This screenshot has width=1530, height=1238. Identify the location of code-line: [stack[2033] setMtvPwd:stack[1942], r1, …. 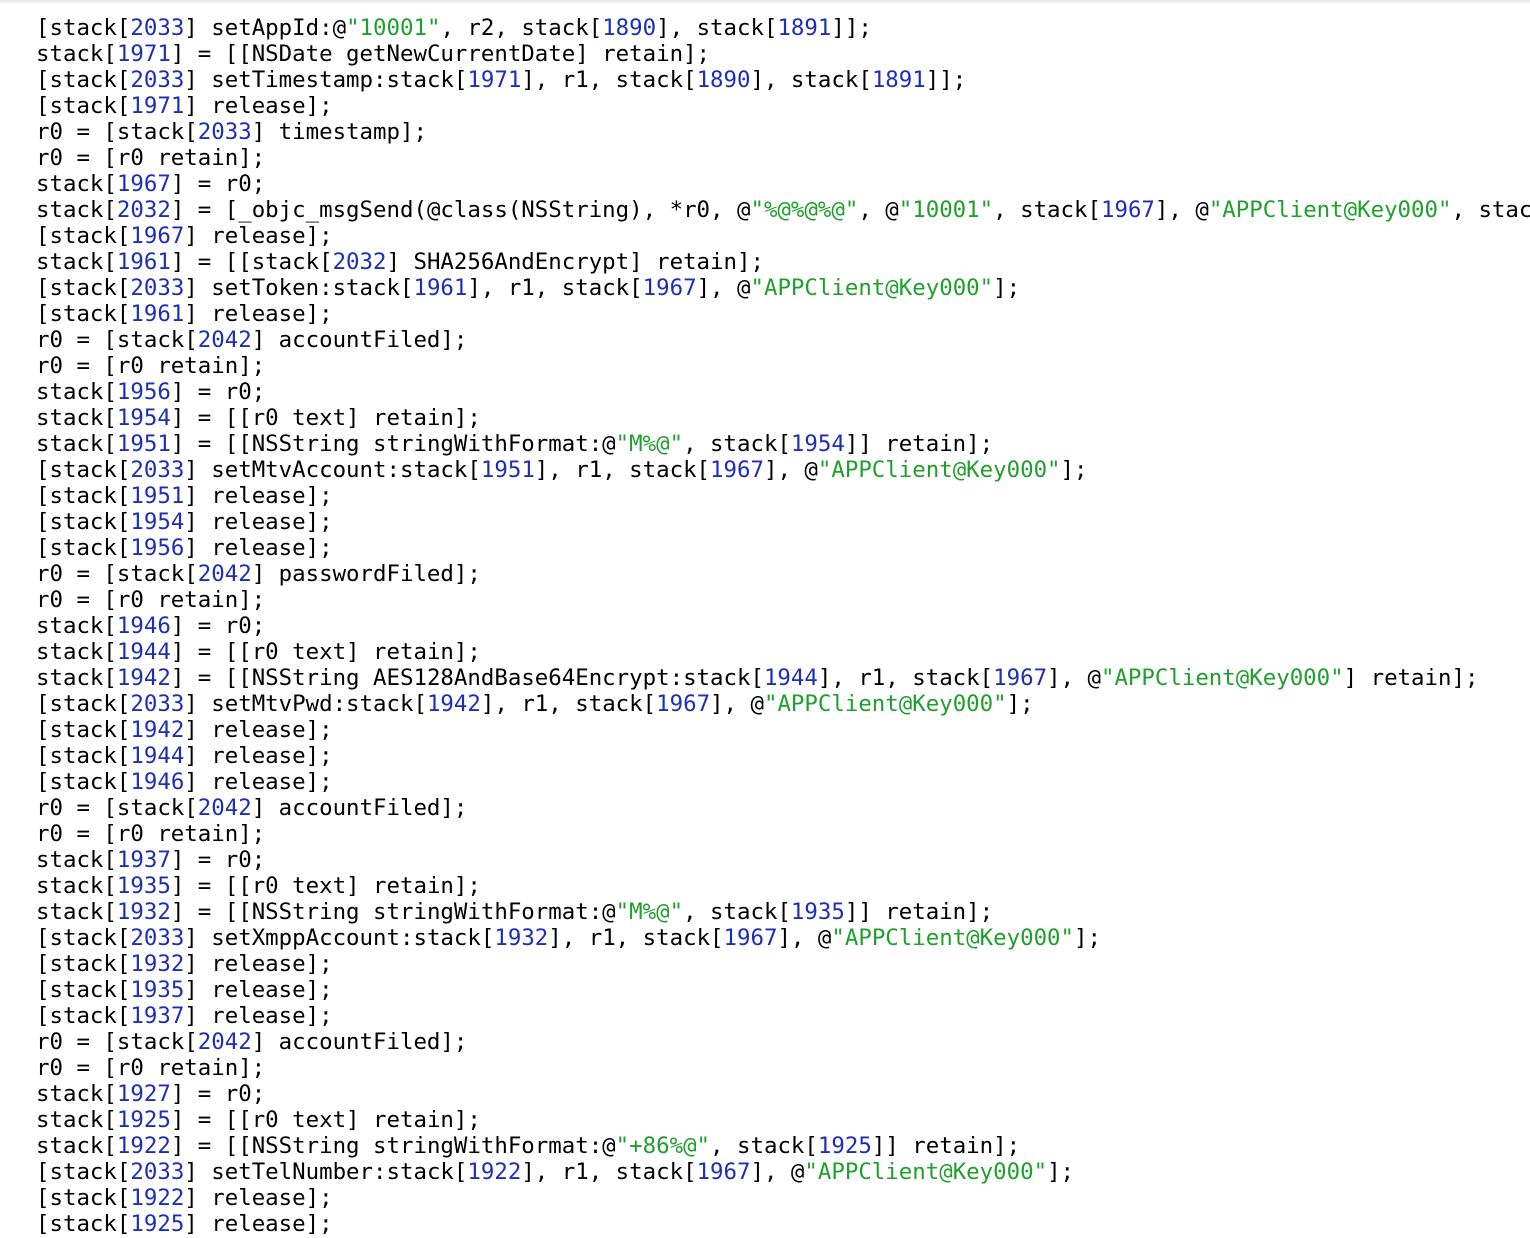
(783, 704).